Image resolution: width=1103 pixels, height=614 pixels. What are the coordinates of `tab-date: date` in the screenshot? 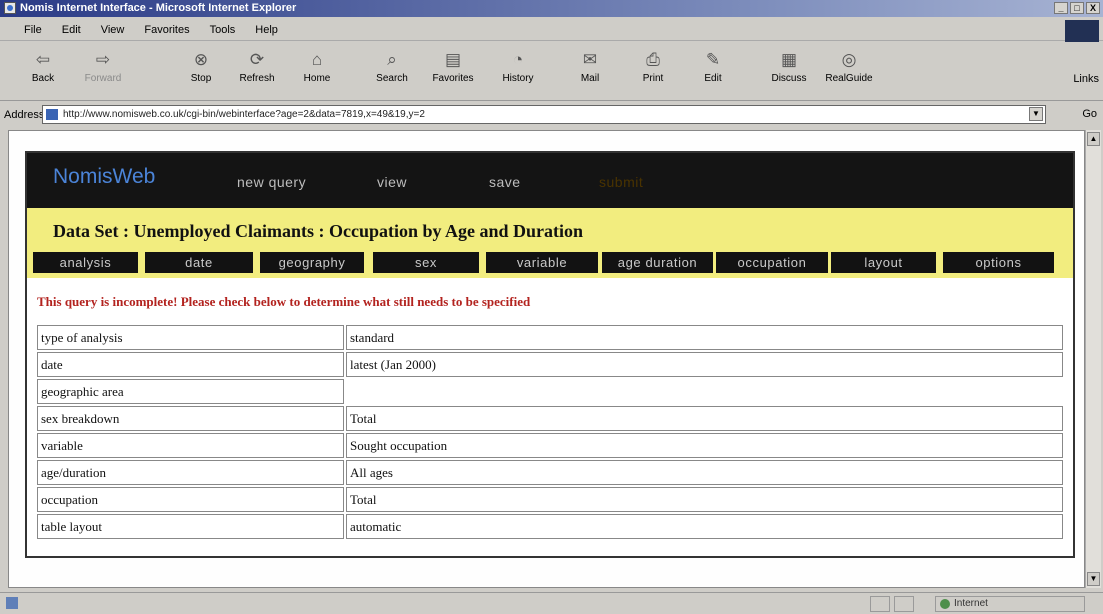 It's located at (199, 262).